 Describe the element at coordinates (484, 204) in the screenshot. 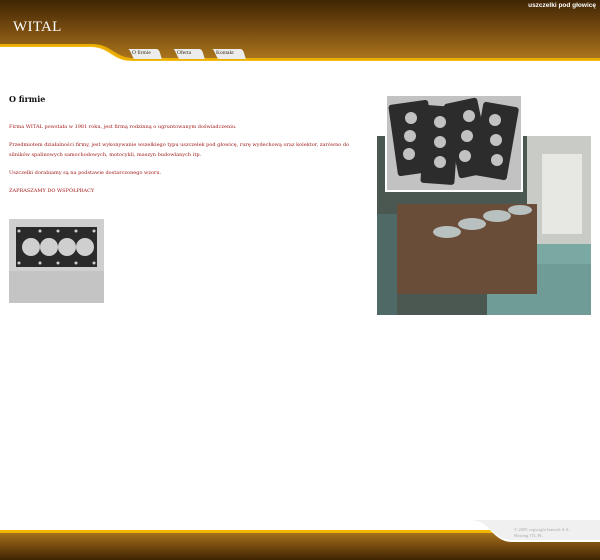

I see `workshop-photo` at that location.